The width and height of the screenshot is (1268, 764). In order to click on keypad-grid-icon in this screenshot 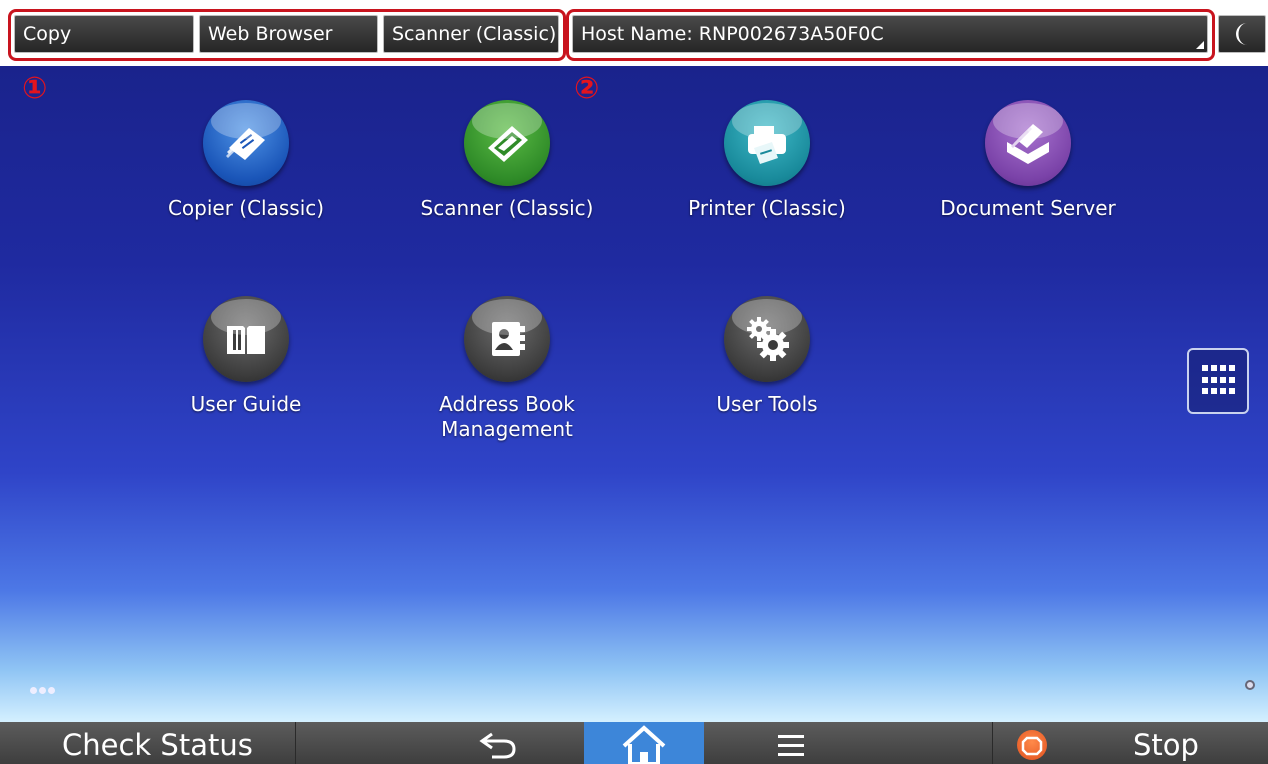, I will do `click(1218, 381)`.